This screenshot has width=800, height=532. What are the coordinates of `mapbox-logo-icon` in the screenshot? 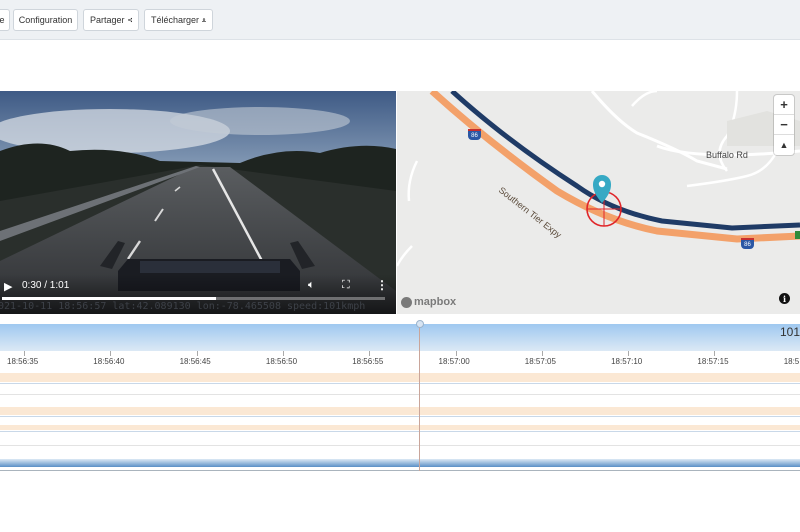 It's located at (406, 302).